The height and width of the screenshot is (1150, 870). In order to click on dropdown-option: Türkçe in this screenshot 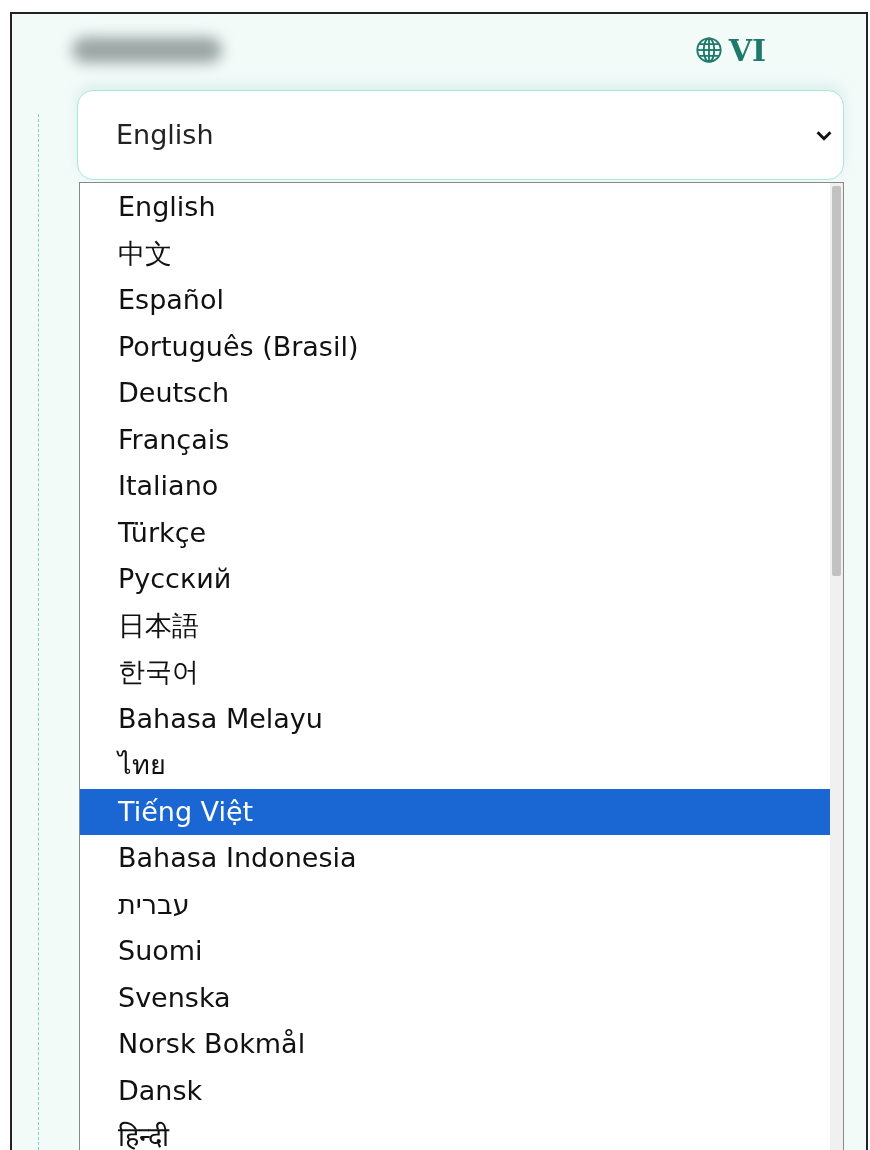, I will do `click(455, 532)`.